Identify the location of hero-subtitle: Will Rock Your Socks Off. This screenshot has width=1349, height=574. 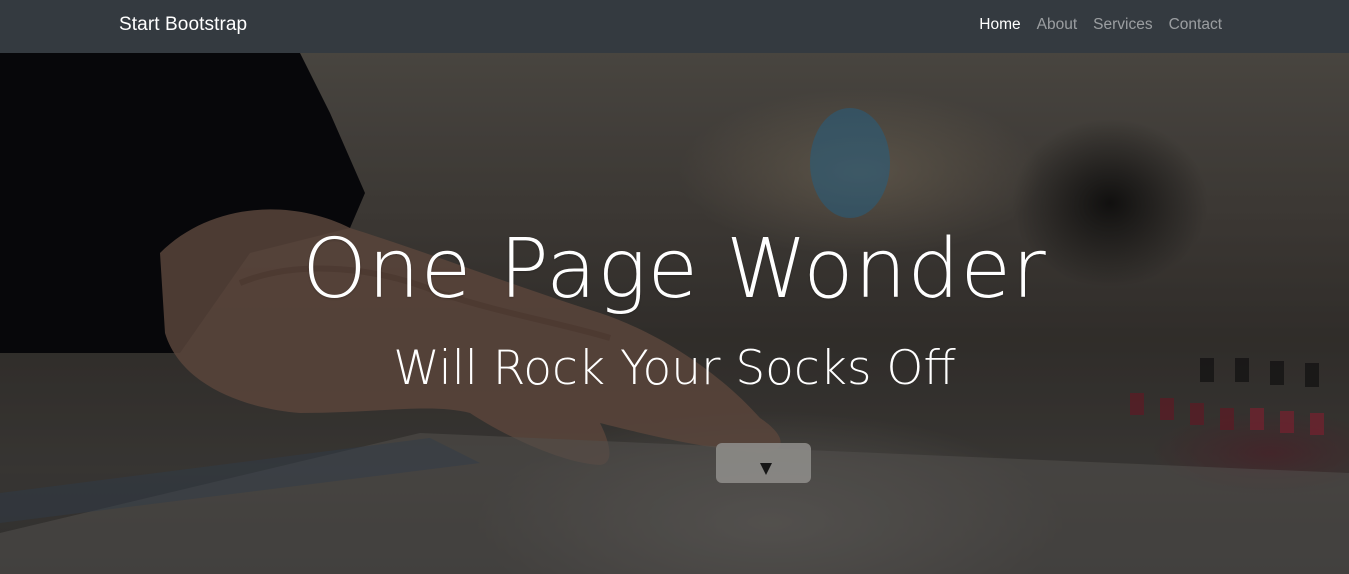
(674, 368).